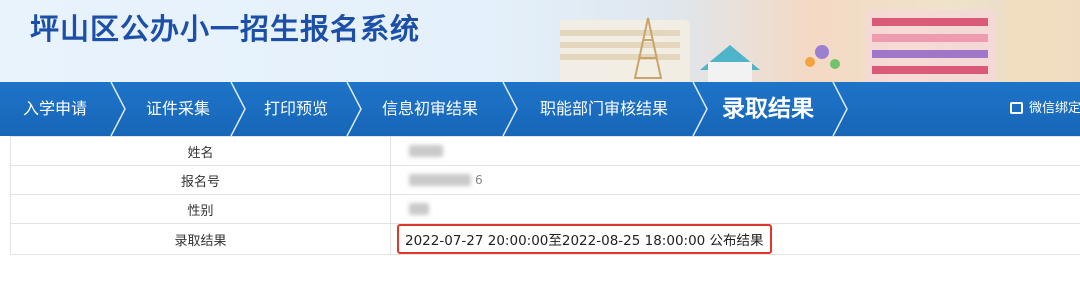 The image size is (1080, 285). I want to click on gender-value, so click(735, 209).